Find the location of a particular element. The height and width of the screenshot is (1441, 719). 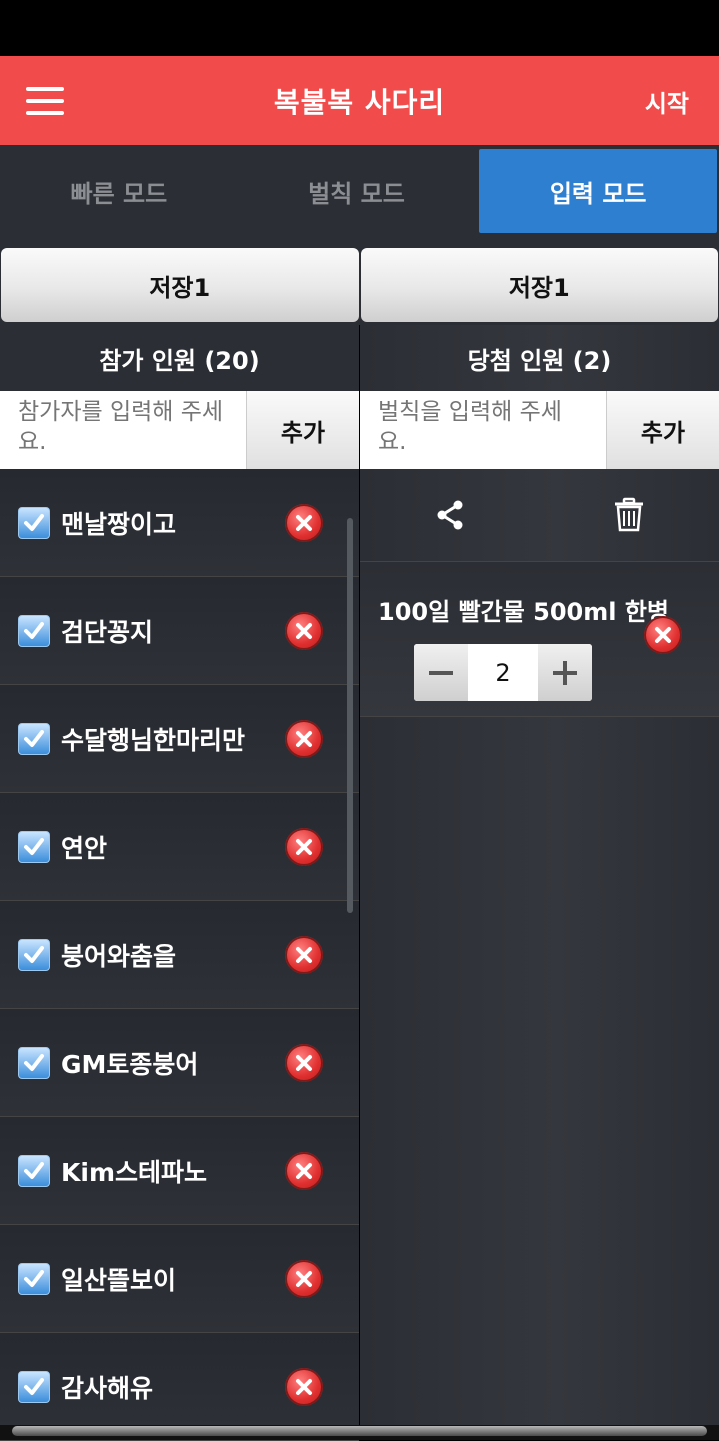

participant-list-scrollbar is located at coordinates (350, 715).